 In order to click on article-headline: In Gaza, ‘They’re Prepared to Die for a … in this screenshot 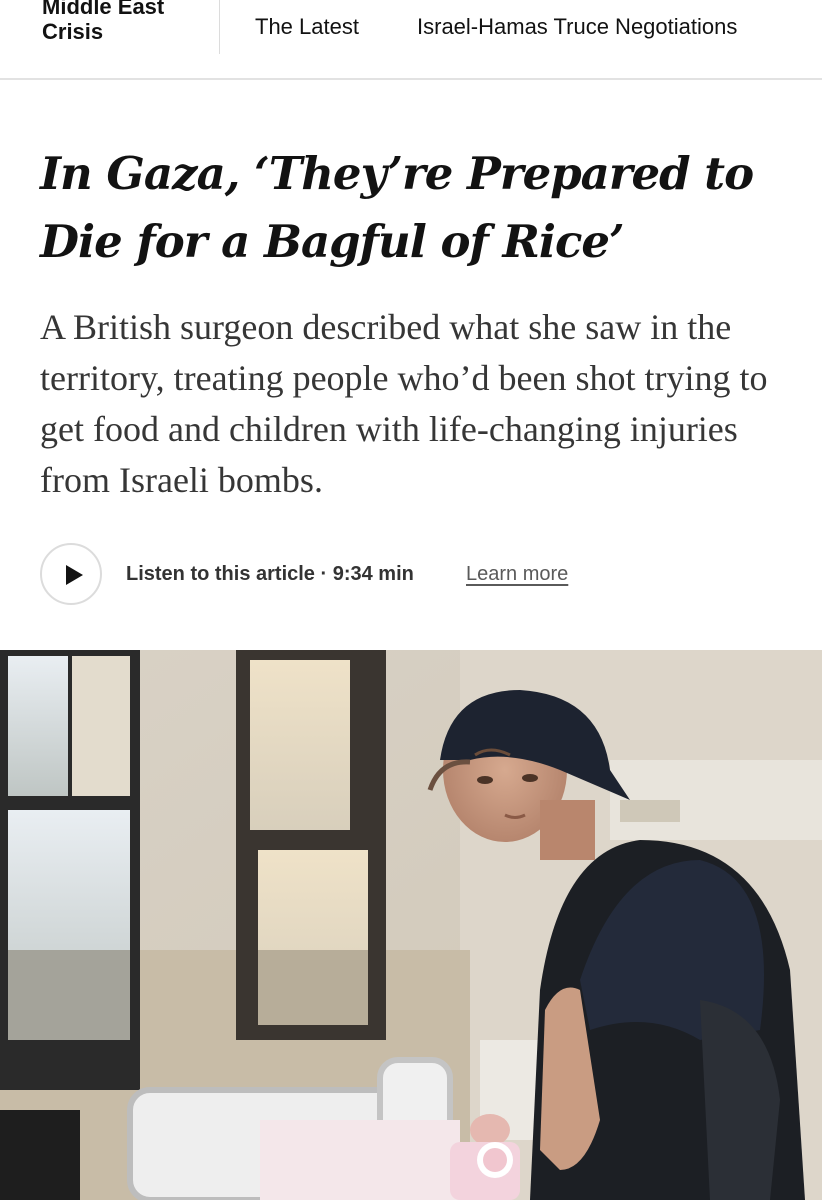, I will do `click(397, 207)`.